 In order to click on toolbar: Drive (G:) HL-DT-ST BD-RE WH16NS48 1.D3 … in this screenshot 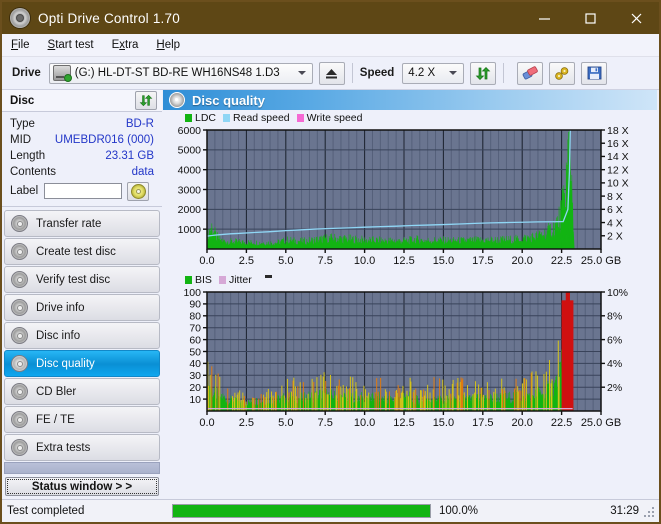, I will do `click(330, 73)`.